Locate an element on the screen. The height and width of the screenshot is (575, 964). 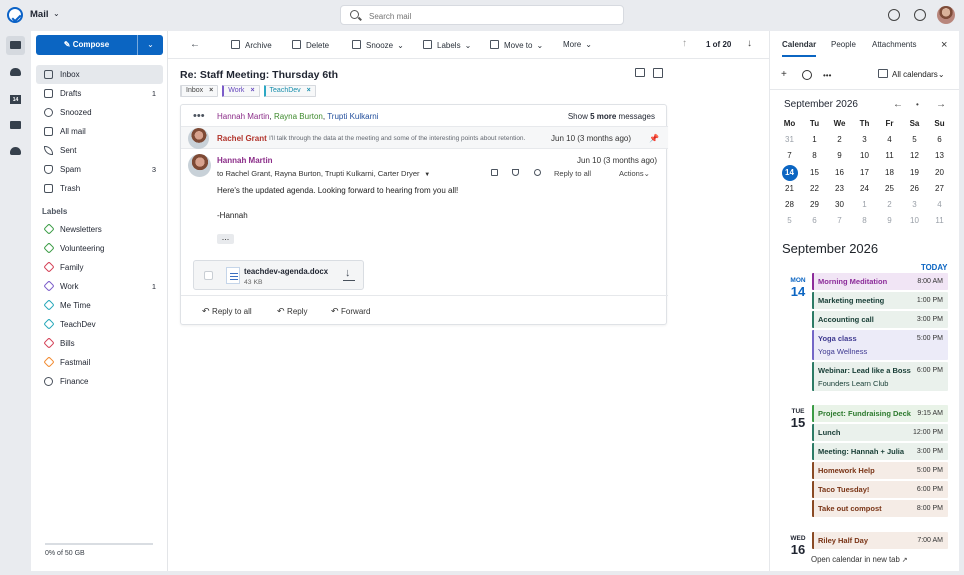
sidebar-item-drafts: Drafts 1 is located at coordinates (99, 93).